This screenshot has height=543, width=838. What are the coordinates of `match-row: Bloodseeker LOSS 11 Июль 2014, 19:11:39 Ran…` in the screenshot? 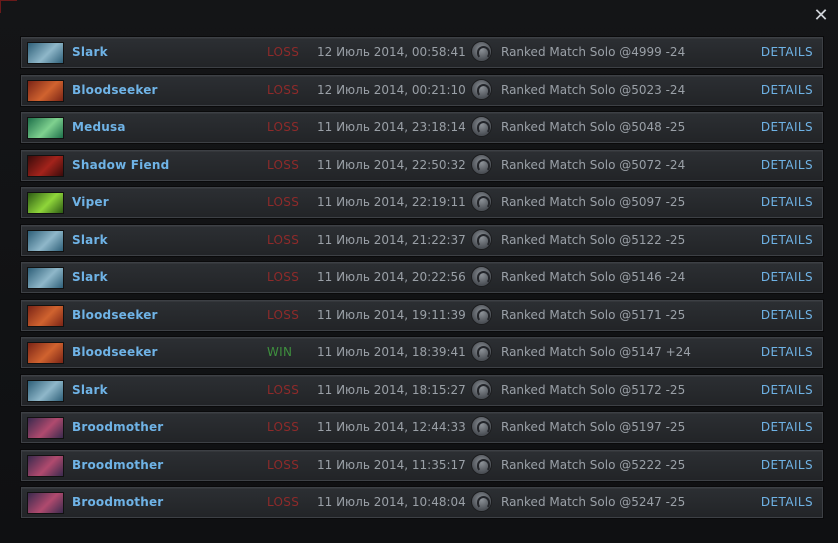 It's located at (422, 315).